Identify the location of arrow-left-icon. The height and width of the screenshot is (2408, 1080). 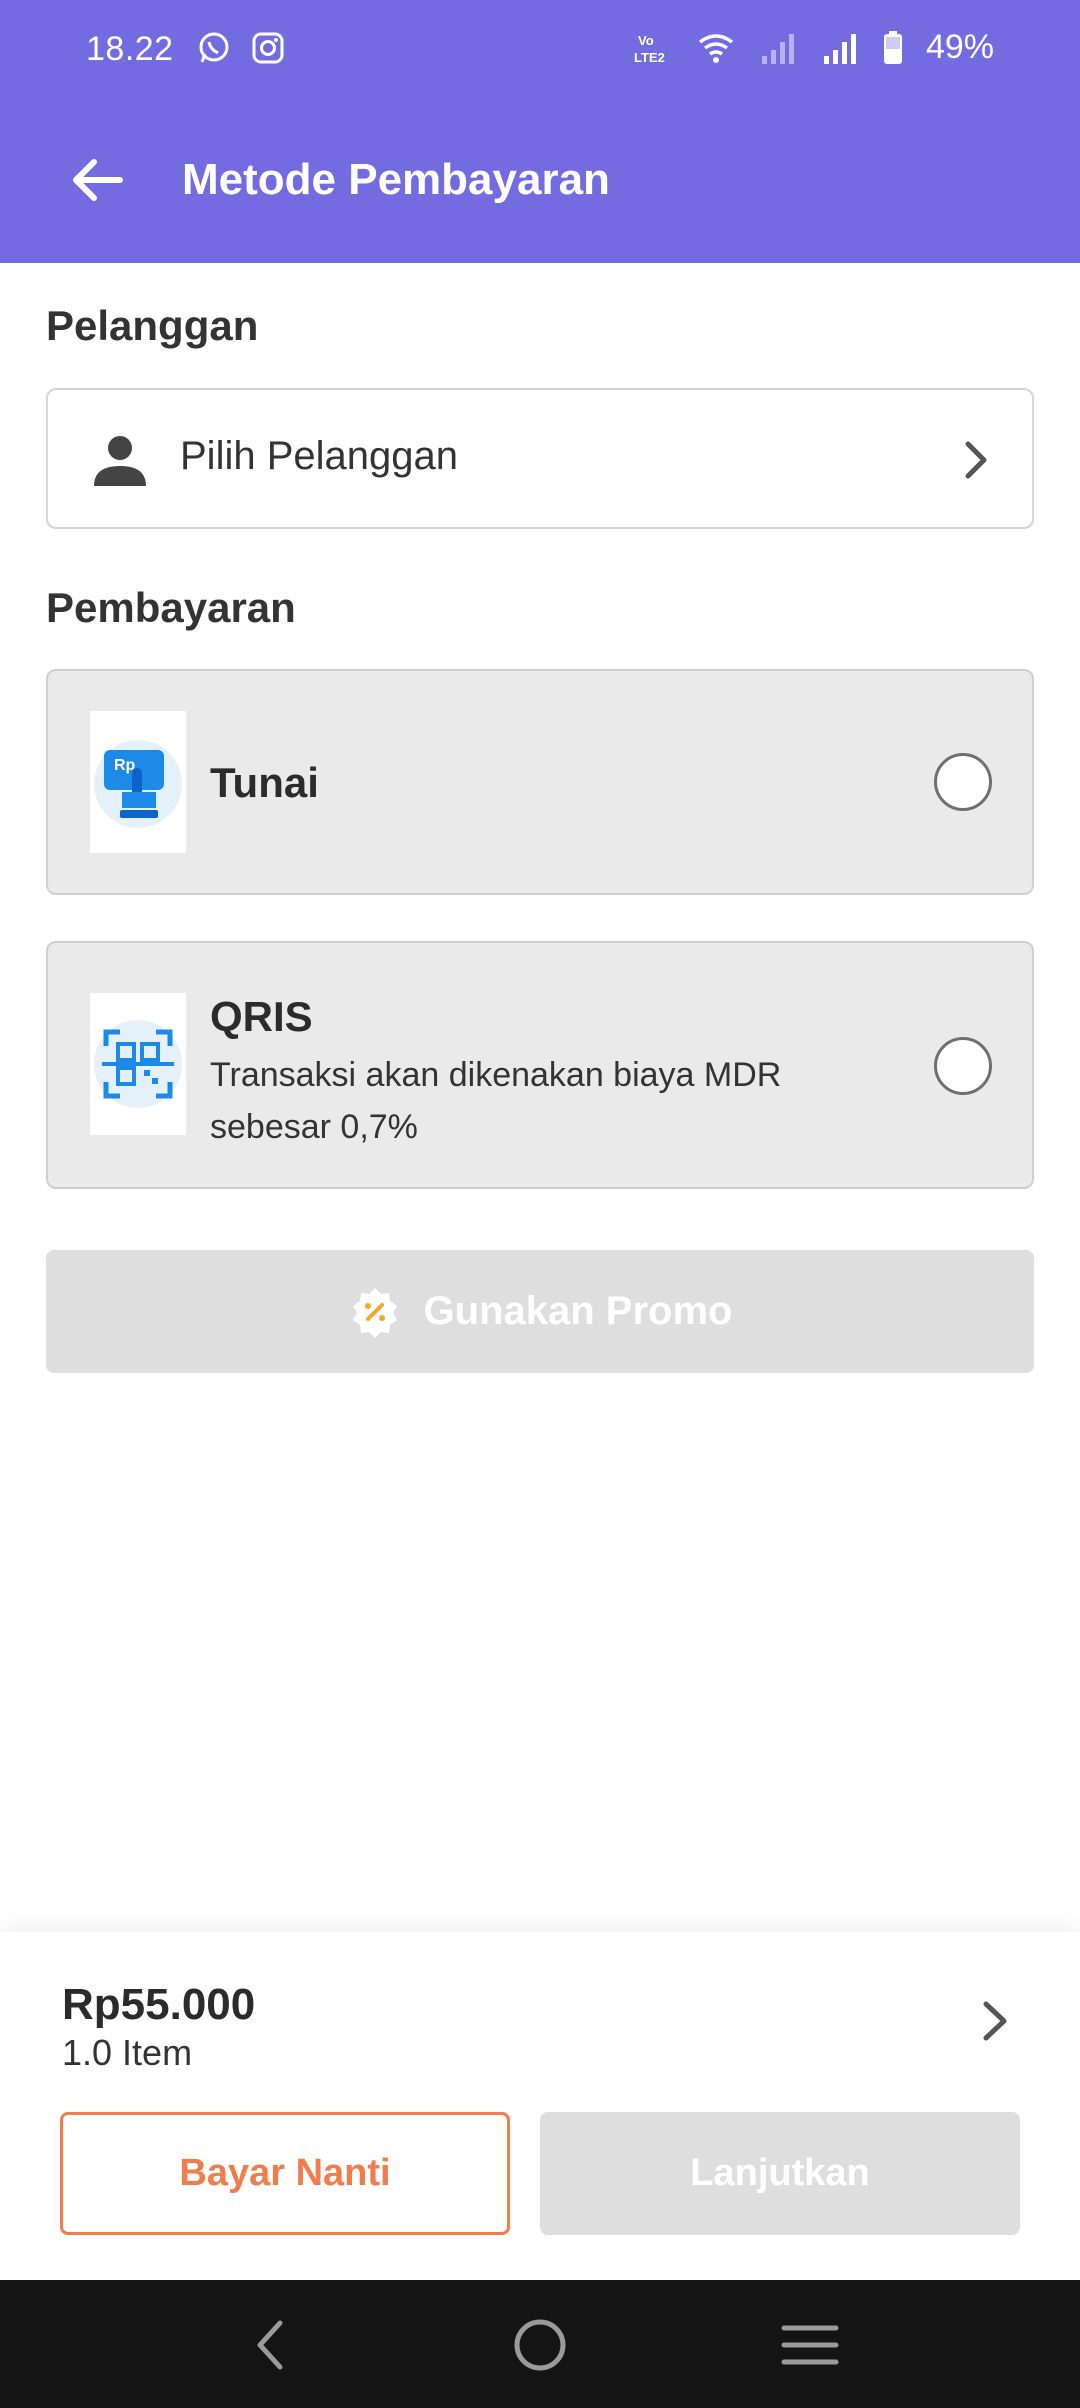
(98, 180).